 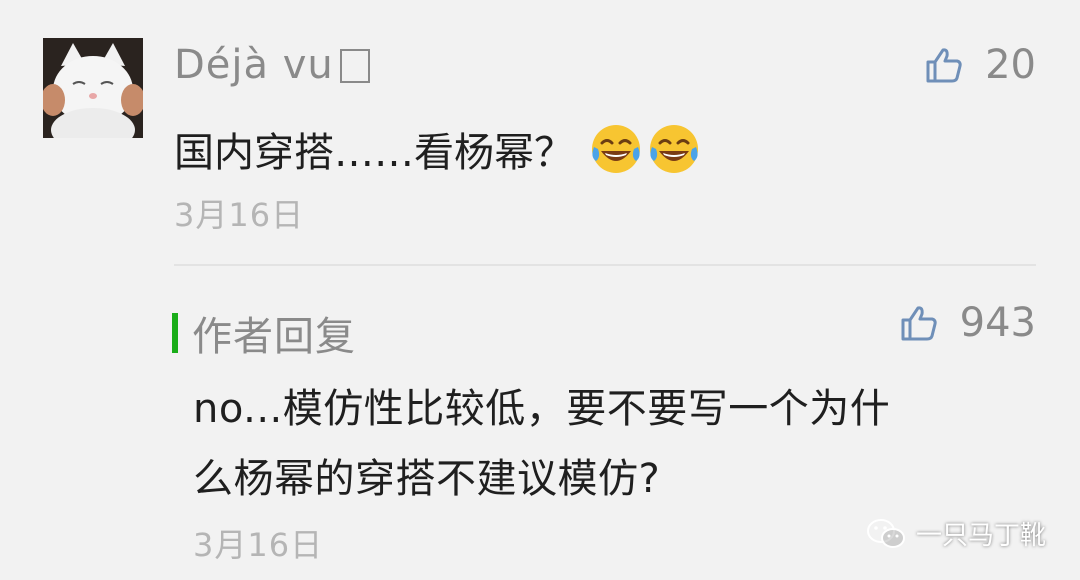 I want to click on wechat-icon, so click(x=885, y=533).